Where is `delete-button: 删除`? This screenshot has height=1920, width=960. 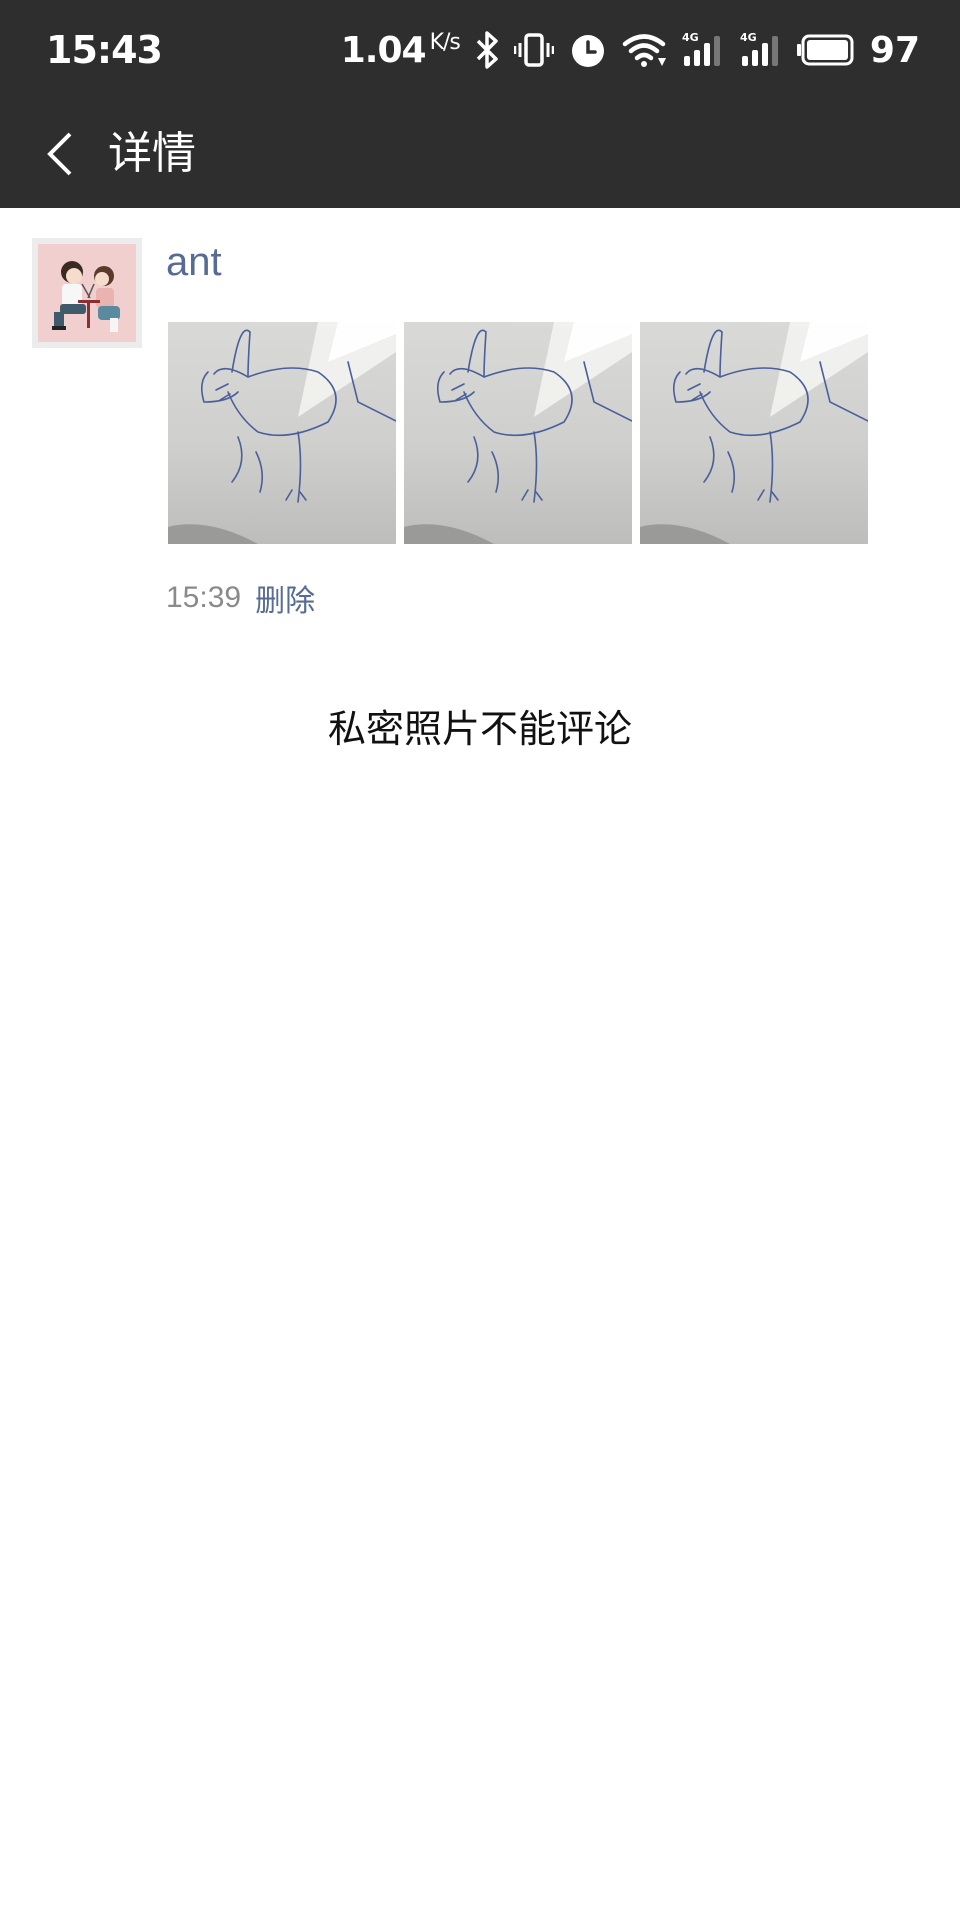 delete-button: 删除 is located at coordinates (285, 598).